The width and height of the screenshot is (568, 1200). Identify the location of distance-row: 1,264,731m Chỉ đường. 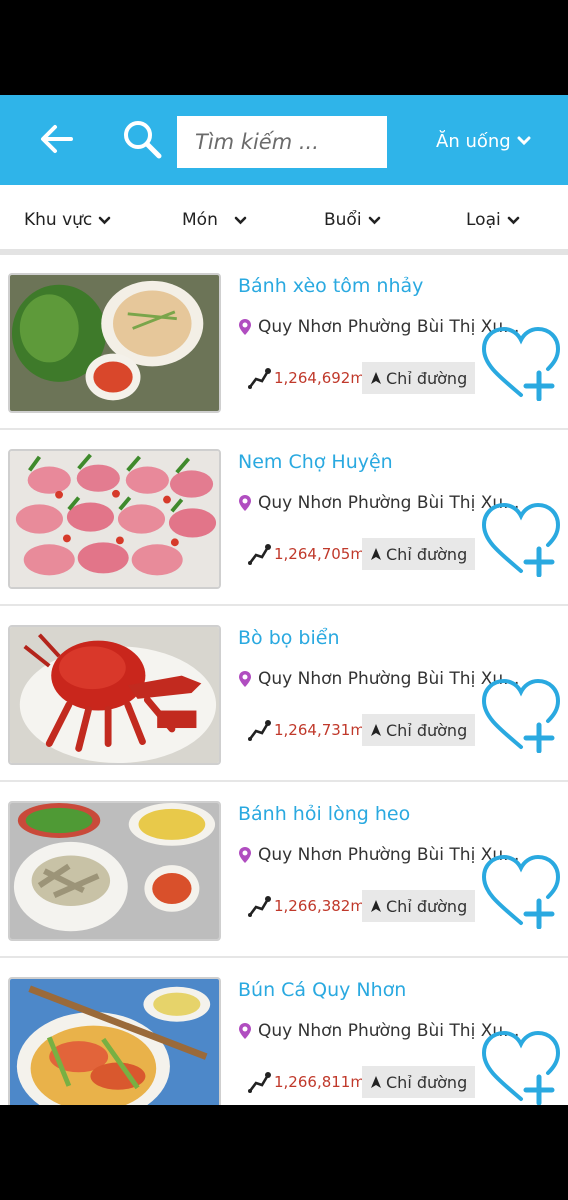
(362, 730).